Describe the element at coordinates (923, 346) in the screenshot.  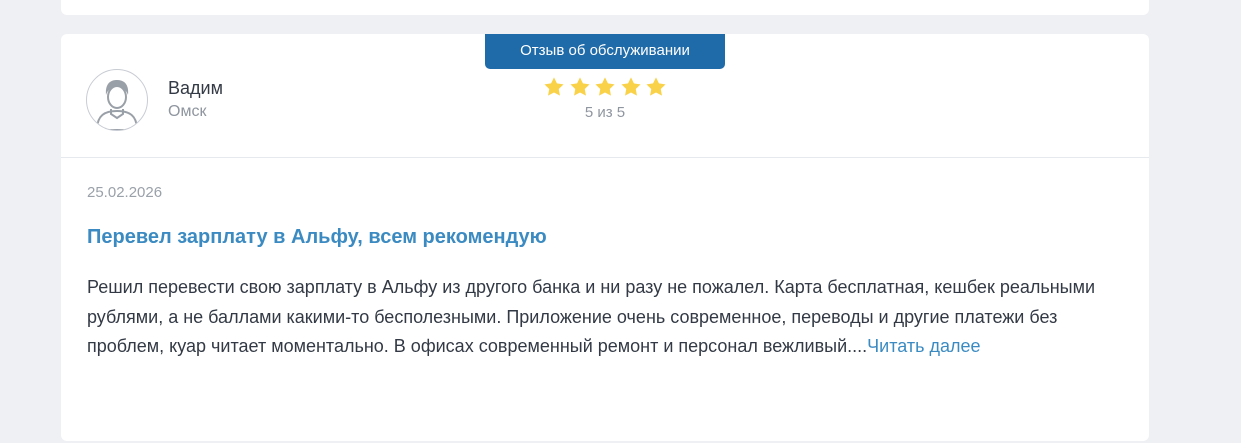
I see `read-more-link: Читать далее` at that location.